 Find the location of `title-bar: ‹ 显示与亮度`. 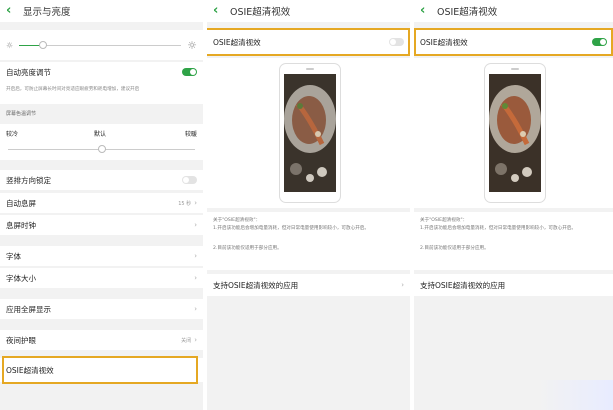

title-bar: ‹ 显示与亮度 is located at coordinates (101, 11).